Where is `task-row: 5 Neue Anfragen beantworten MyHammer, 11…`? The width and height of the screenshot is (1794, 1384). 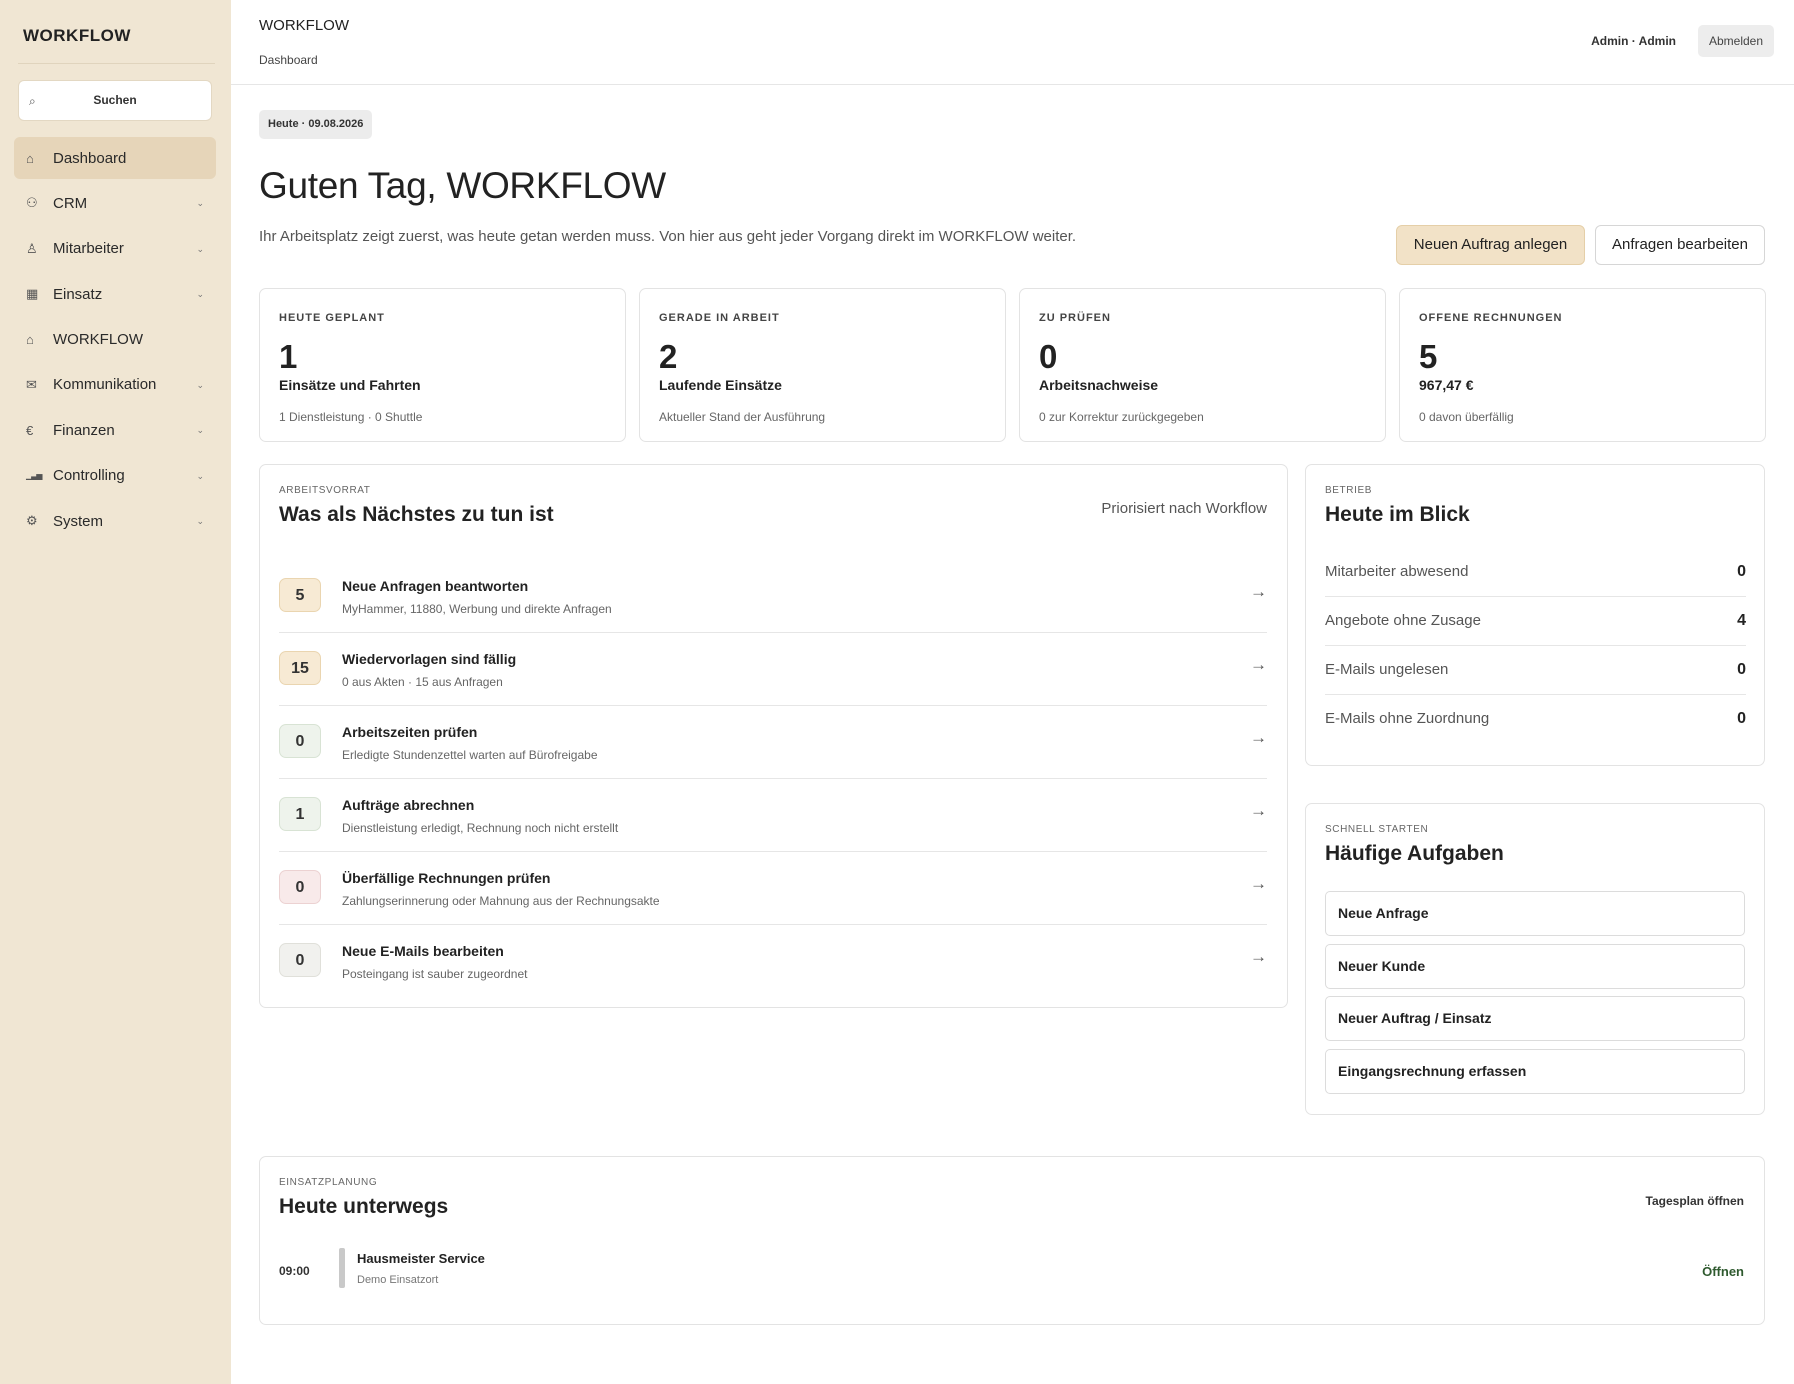
task-row: 5 Neue Anfragen beantworten MyHammer, 11… is located at coordinates (773, 596).